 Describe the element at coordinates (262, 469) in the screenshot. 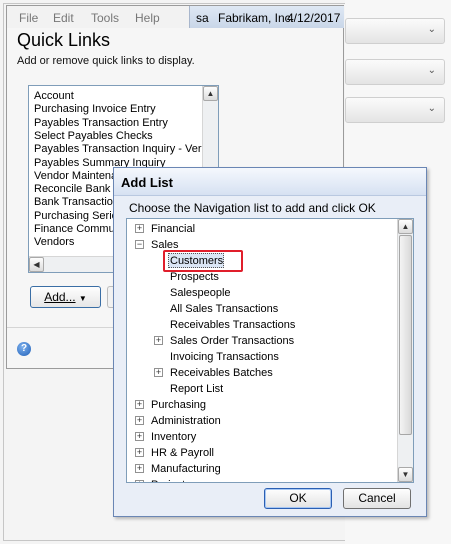

I see `tree-item: + Manufacturing` at that location.